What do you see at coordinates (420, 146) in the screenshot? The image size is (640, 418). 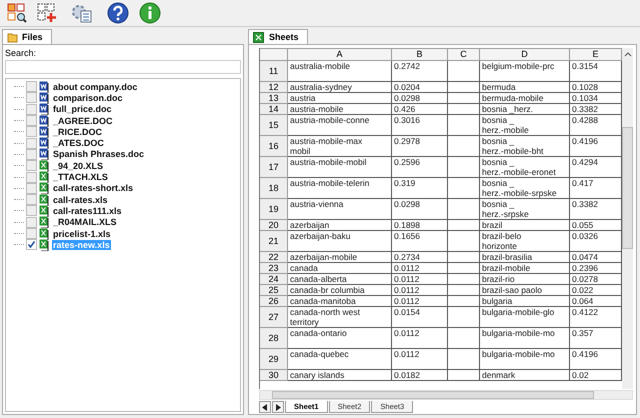 I see `table-cell: 0.2978` at bounding box center [420, 146].